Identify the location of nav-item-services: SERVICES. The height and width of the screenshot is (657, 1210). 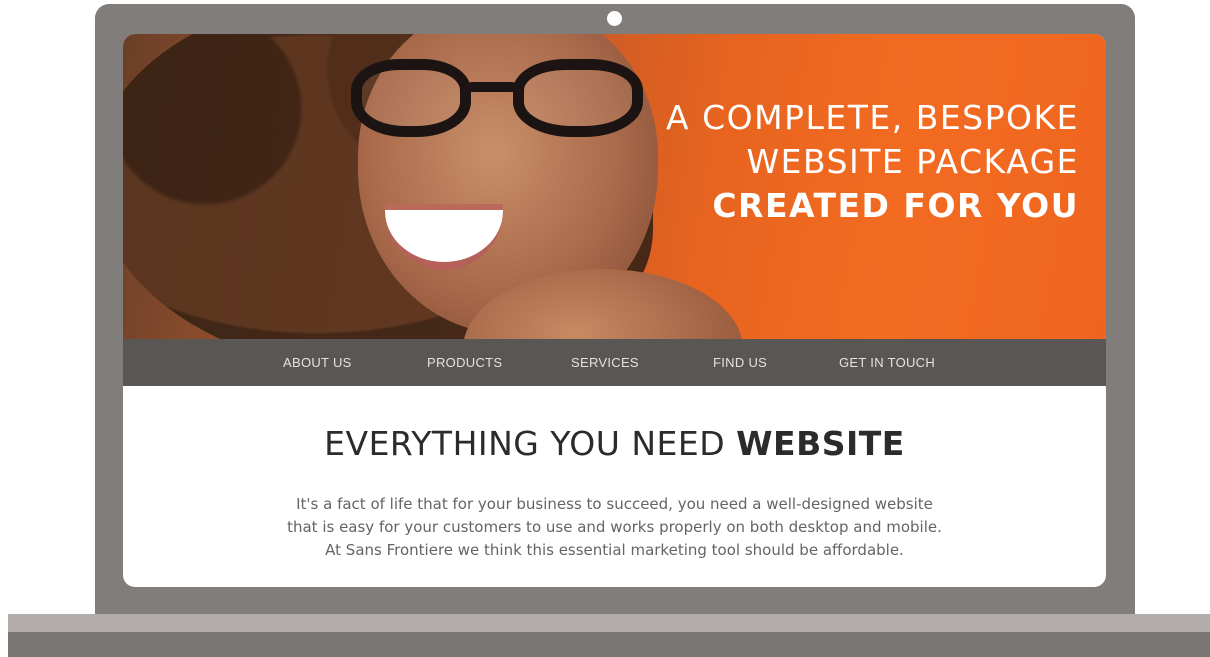
(605, 362).